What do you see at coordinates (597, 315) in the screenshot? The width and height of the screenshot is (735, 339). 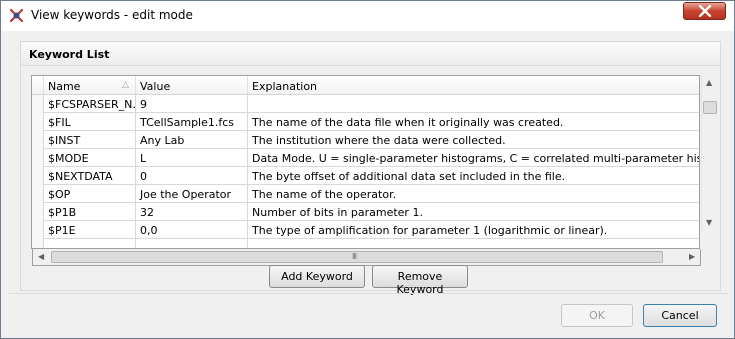 I see `ok-button: OK` at bounding box center [597, 315].